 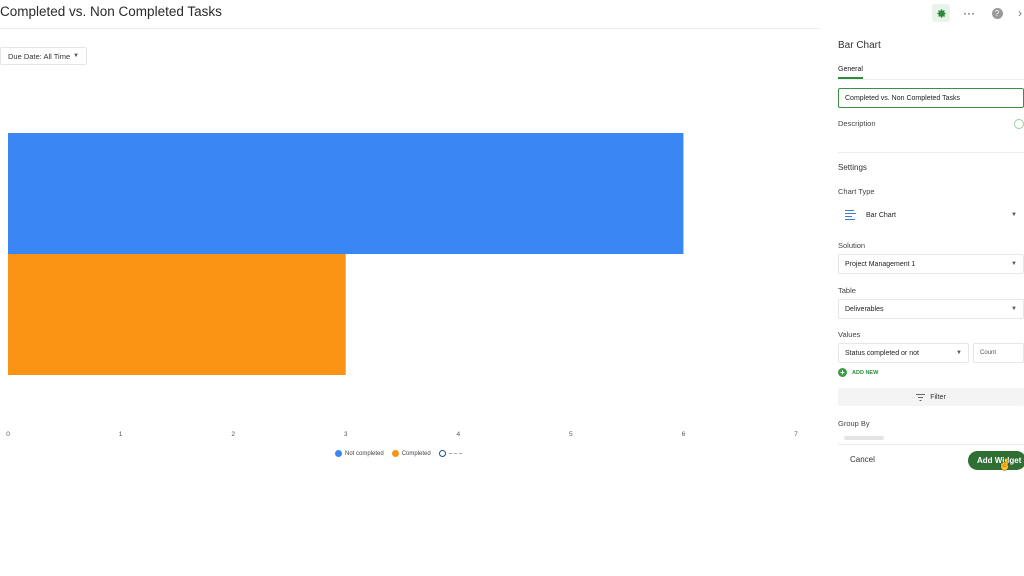 What do you see at coordinates (931, 309) in the screenshot?
I see `table-select: Deliverables ▼` at bounding box center [931, 309].